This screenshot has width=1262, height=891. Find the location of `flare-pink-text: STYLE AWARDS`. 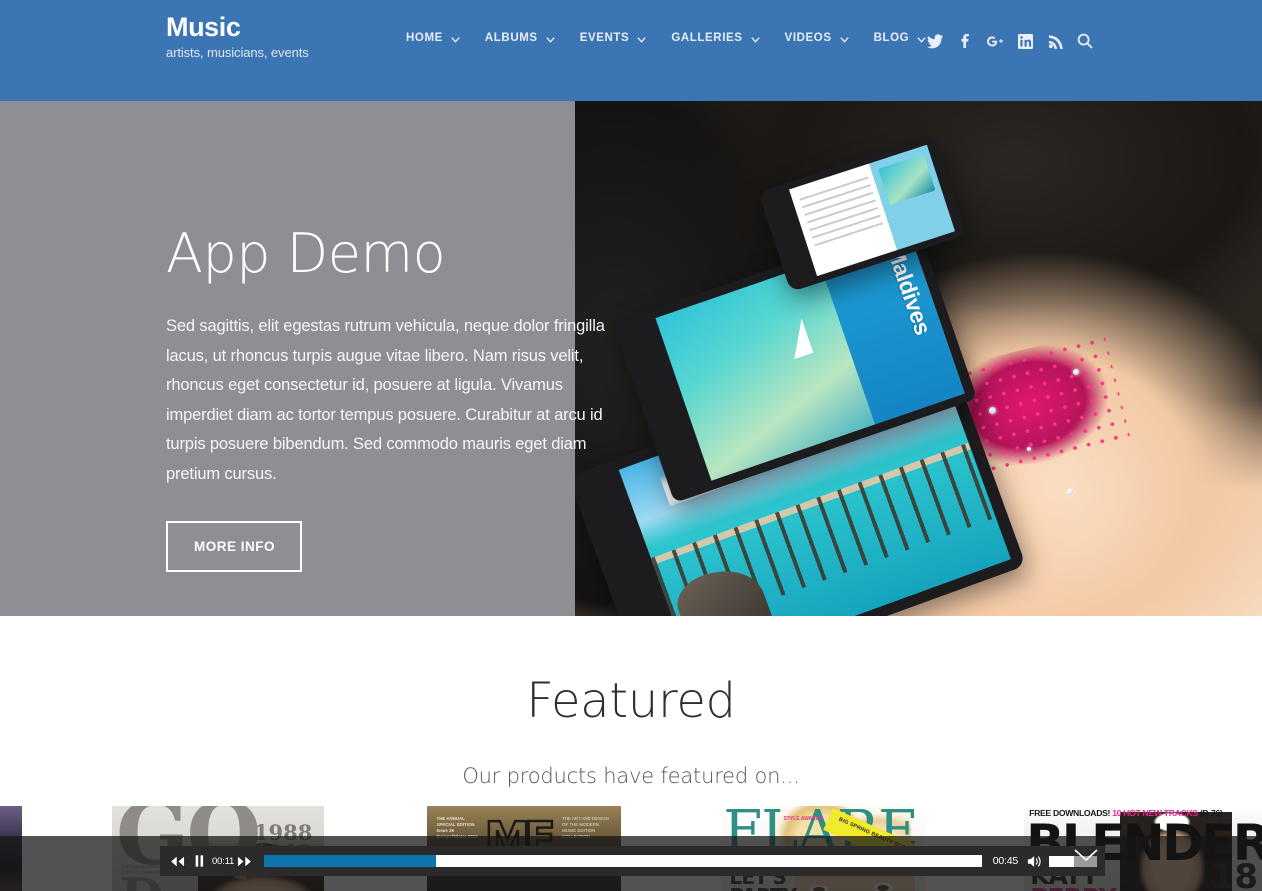

flare-pink-text: STYLE AWARDS is located at coordinates (803, 819).